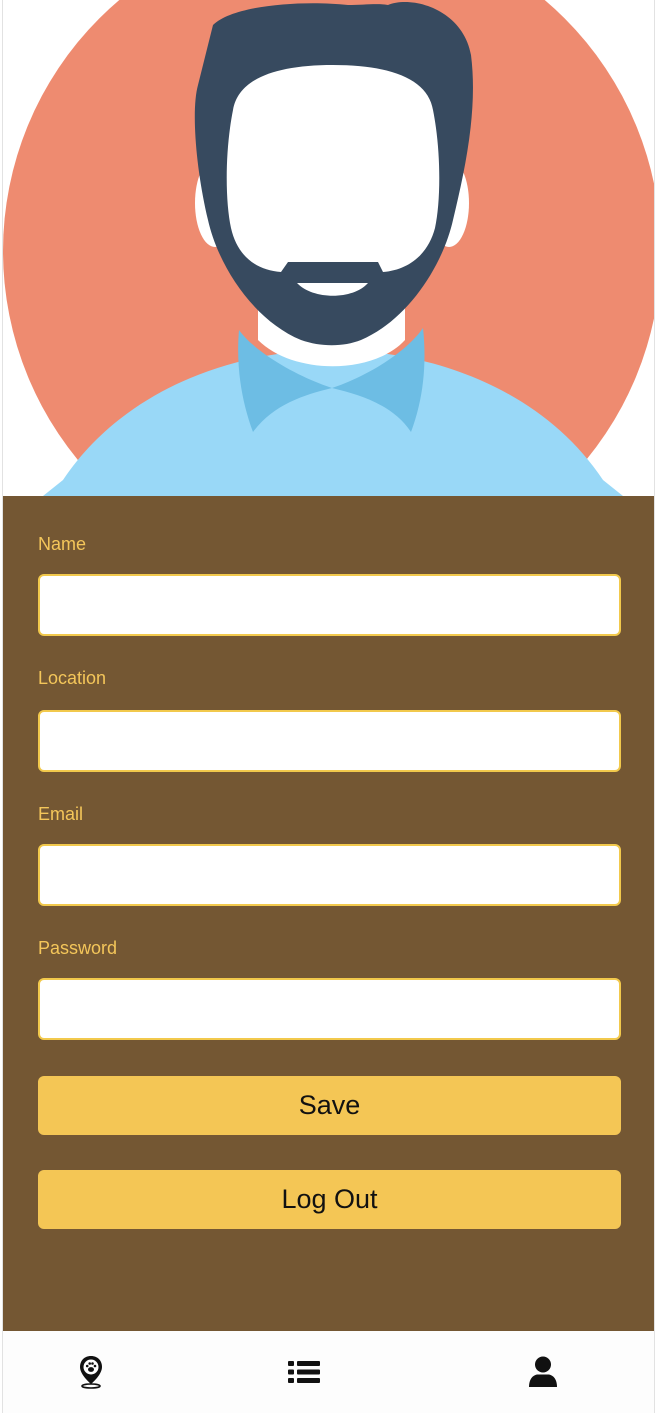  What do you see at coordinates (72, 678) in the screenshot?
I see `location-label: Location` at bounding box center [72, 678].